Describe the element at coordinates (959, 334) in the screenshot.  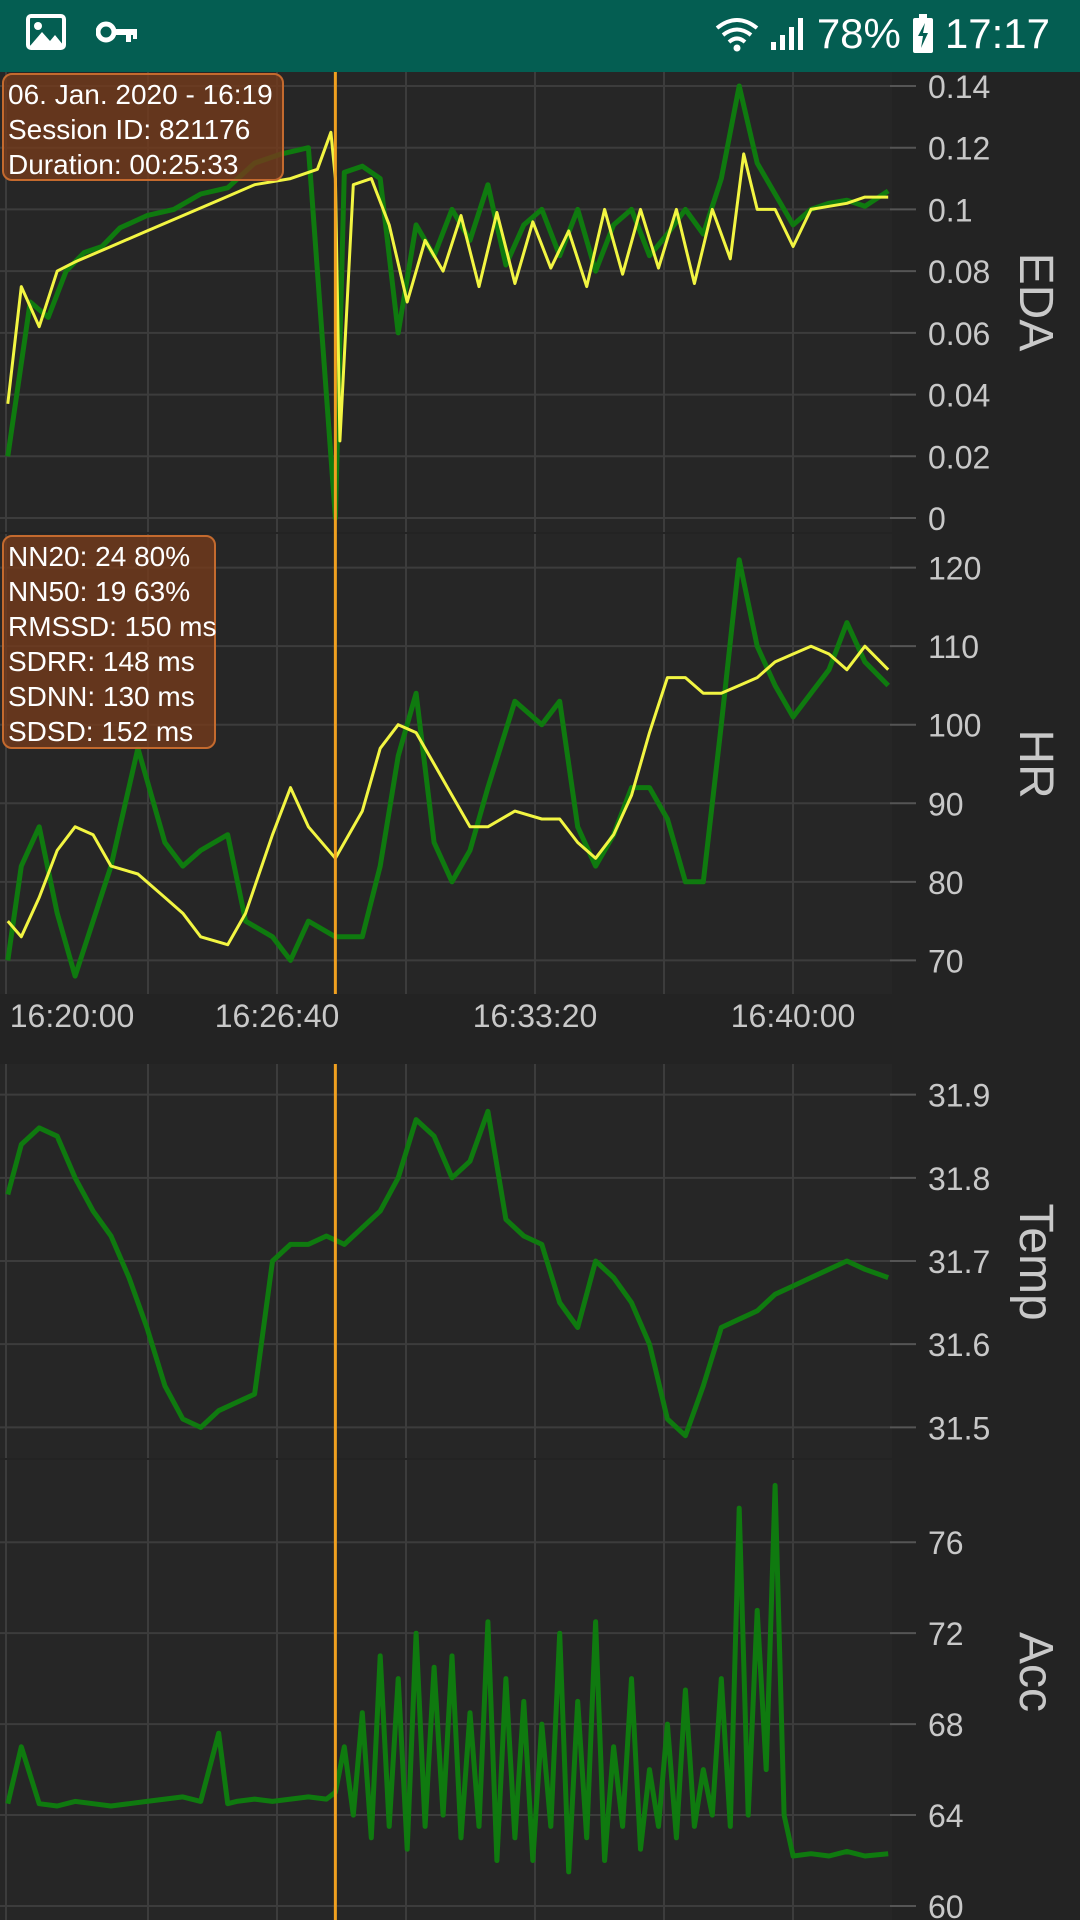
I see `eda-ytick-label: 0.06` at that location.